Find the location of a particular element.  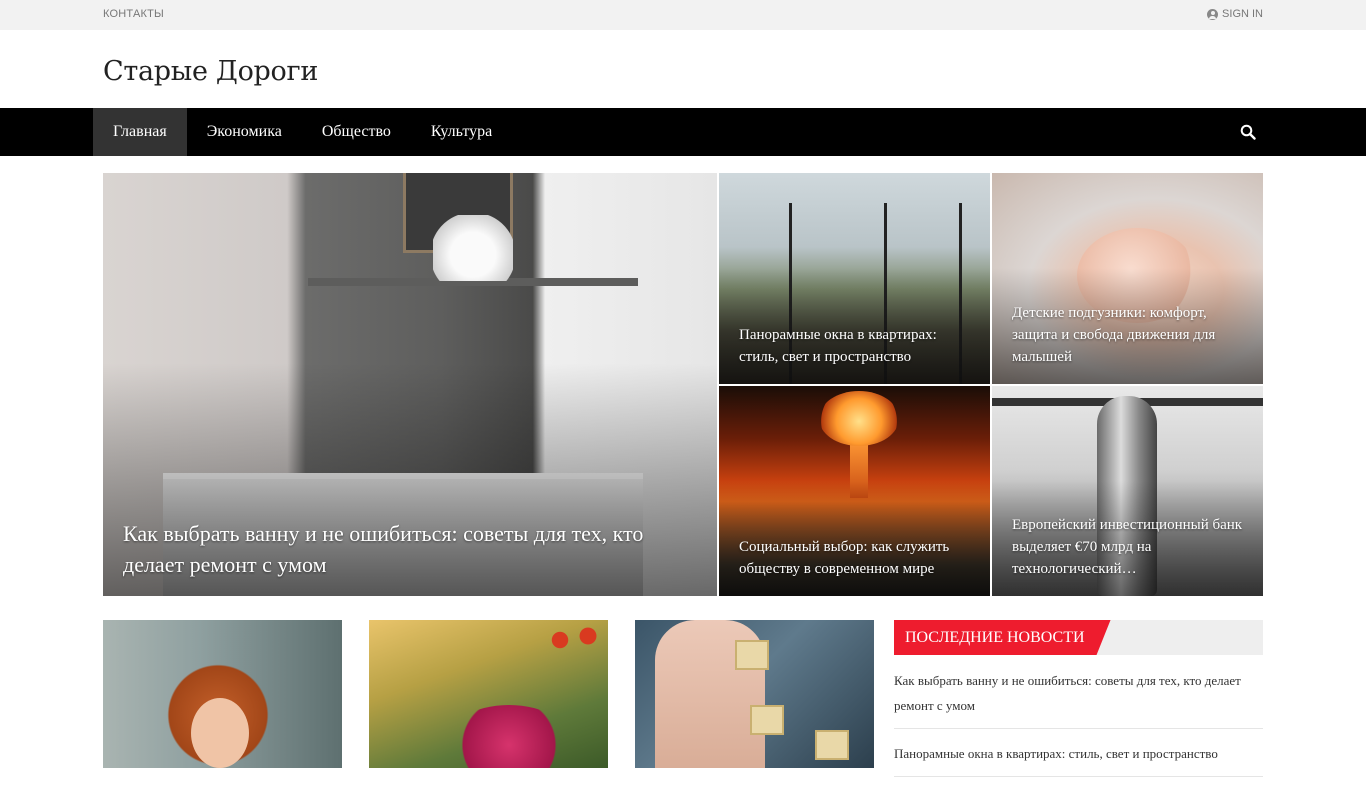

explosion-image is located at coordinates (859, 418).